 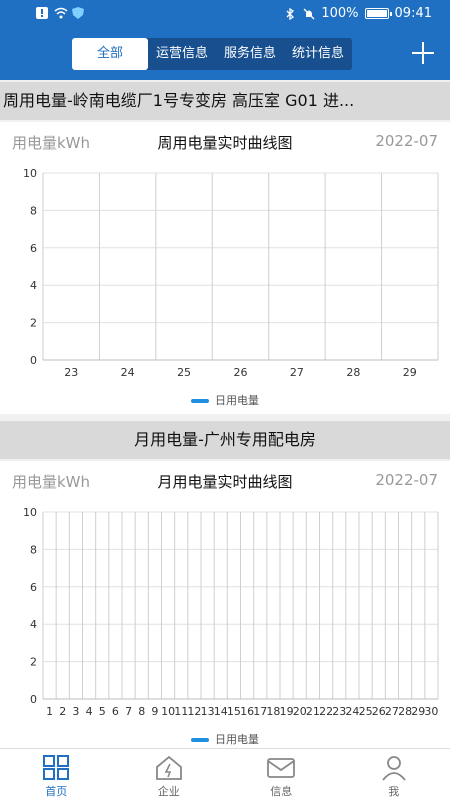 What do you see at coordinates (194, 711) in the screenshot?
I see `monthly-x-tick: 12` at bounding box center [194, 711].